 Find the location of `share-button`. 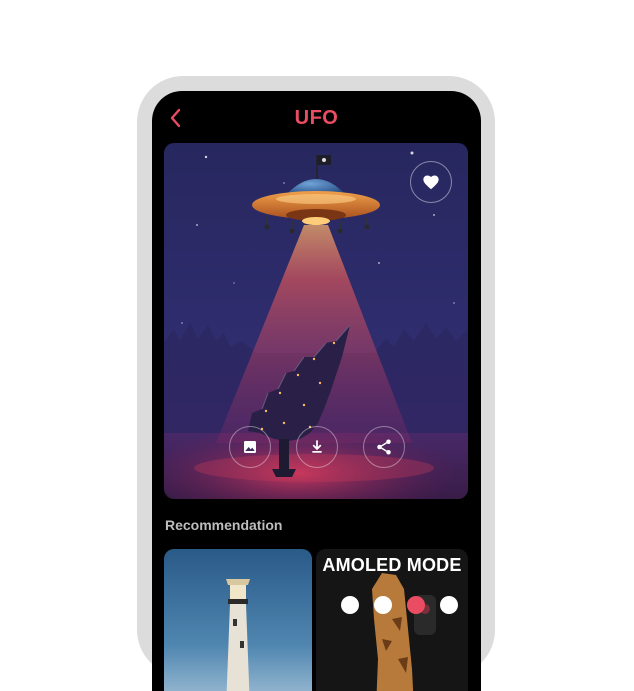

share-button is located at coordinates (384, 447).